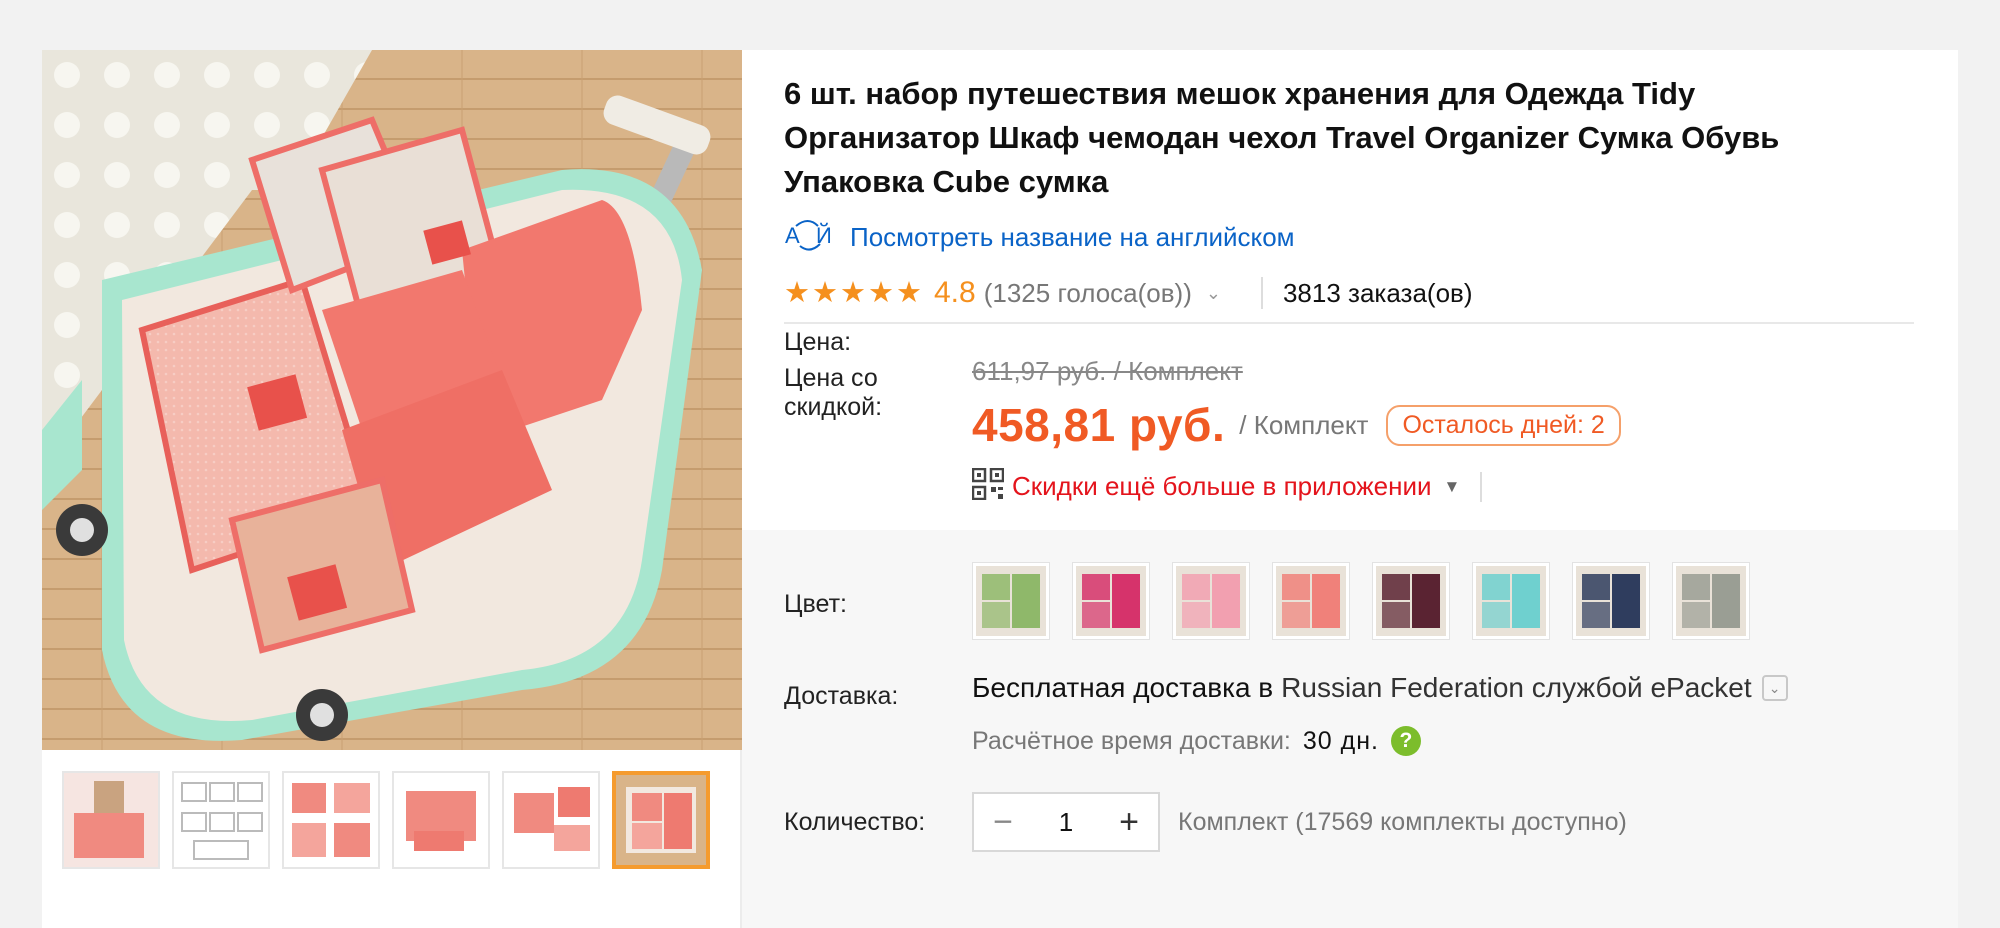 The height and width of the screenshot is (928, 2000). I want to click on app-discount-row: Скидки ещё больше в приложении ▼, so click(1227, 486).